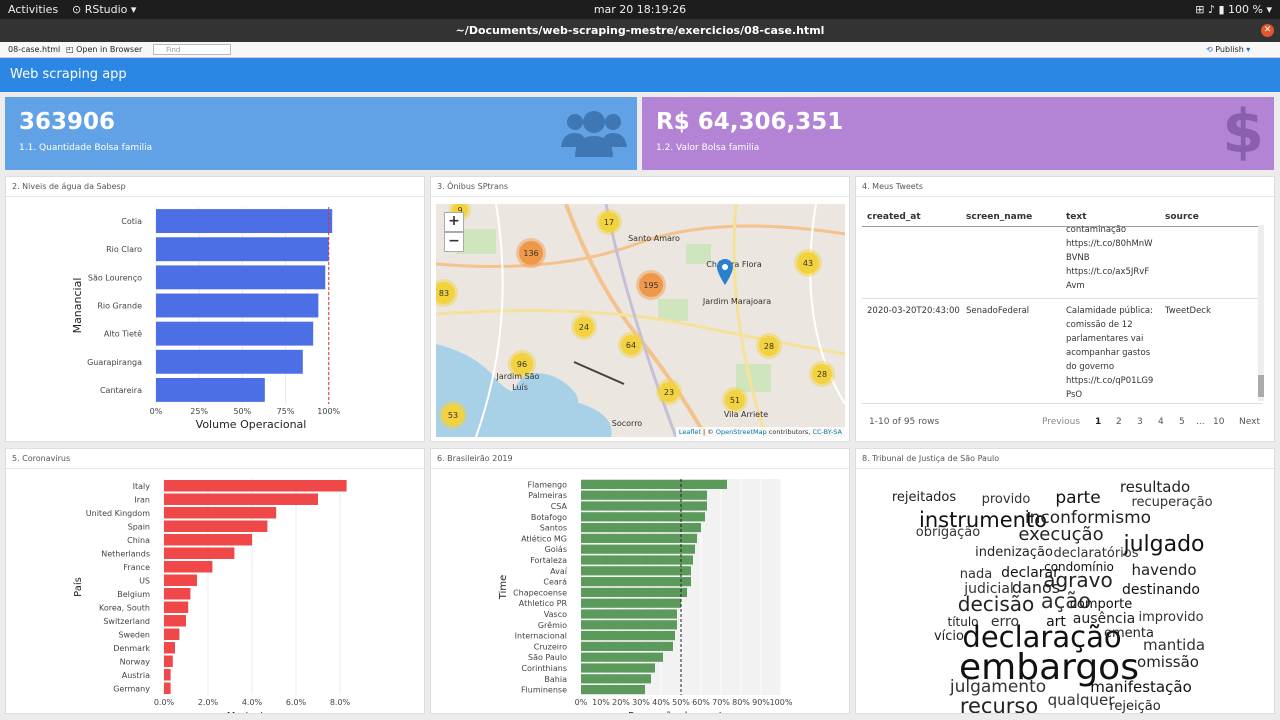 Image resolution: width=1280 pixels, height=720 pixels. I want to click on find-input: Find, so click(192, 49).